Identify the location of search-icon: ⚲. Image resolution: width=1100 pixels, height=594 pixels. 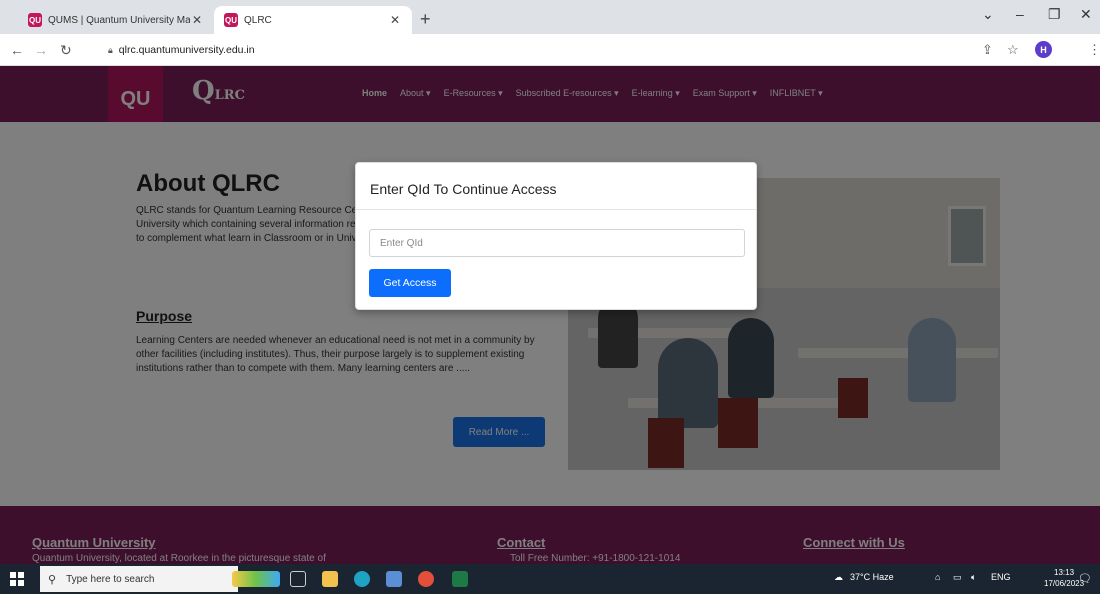
(52, 579).